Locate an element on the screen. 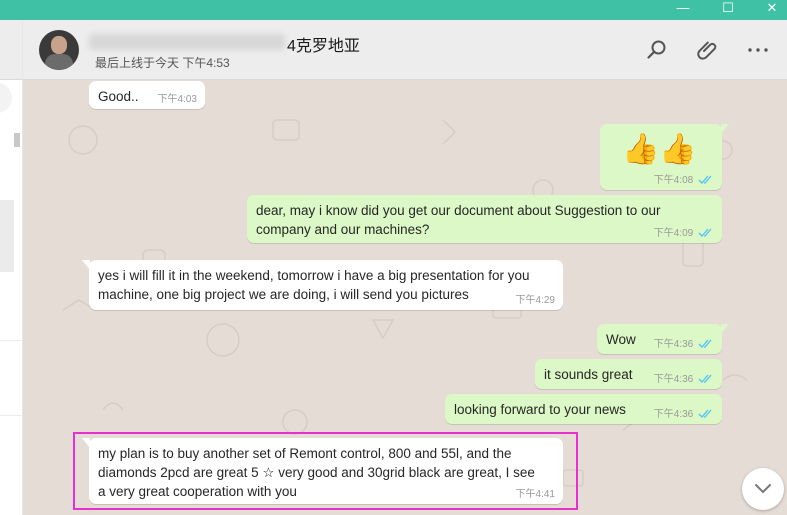  avatar-face-shape is located at coordinates (59, 45).